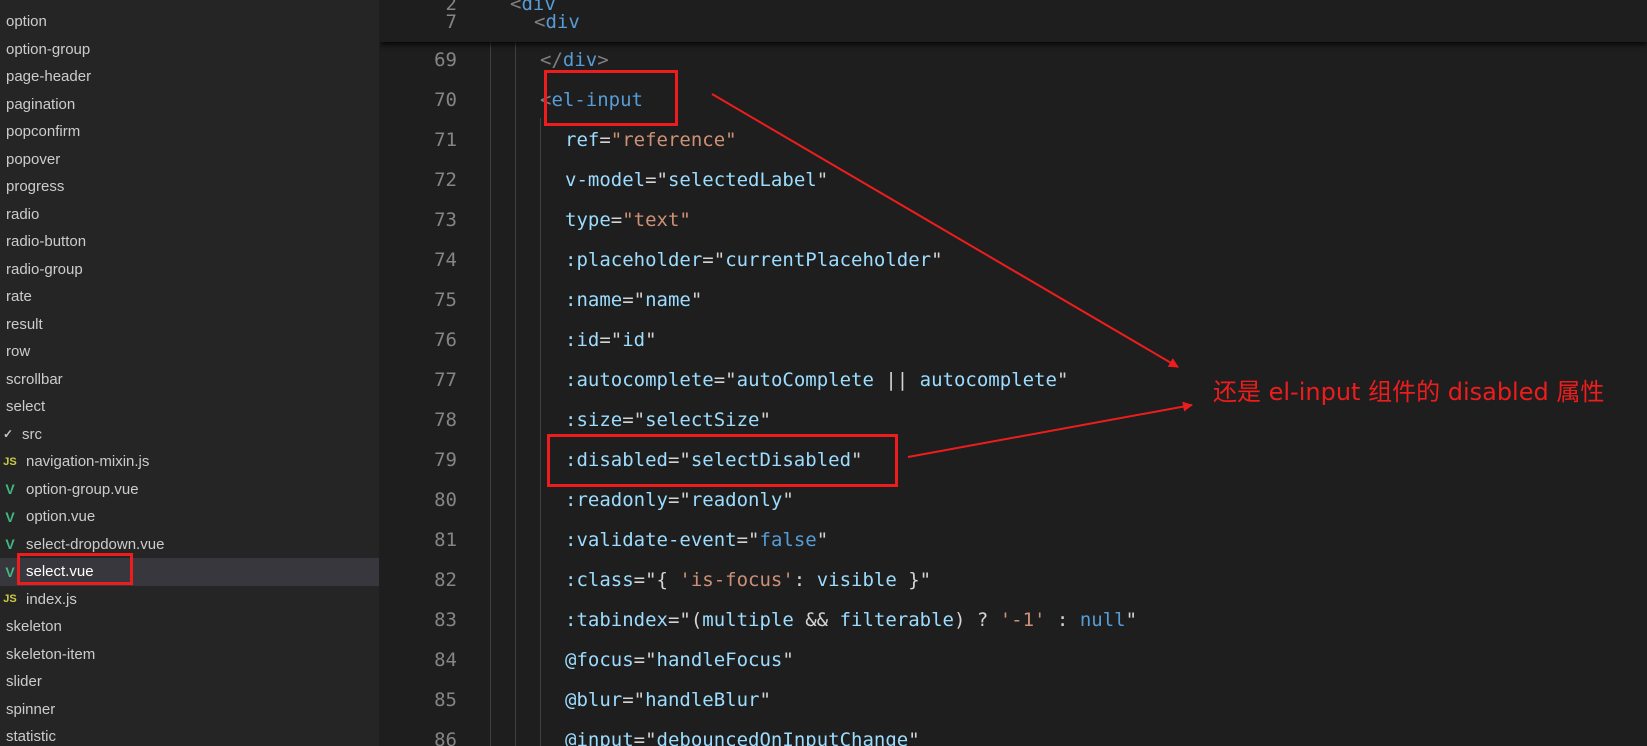  I want to click on sidebar-item-skeleton-item: skeleton-item, so click(189, 655).